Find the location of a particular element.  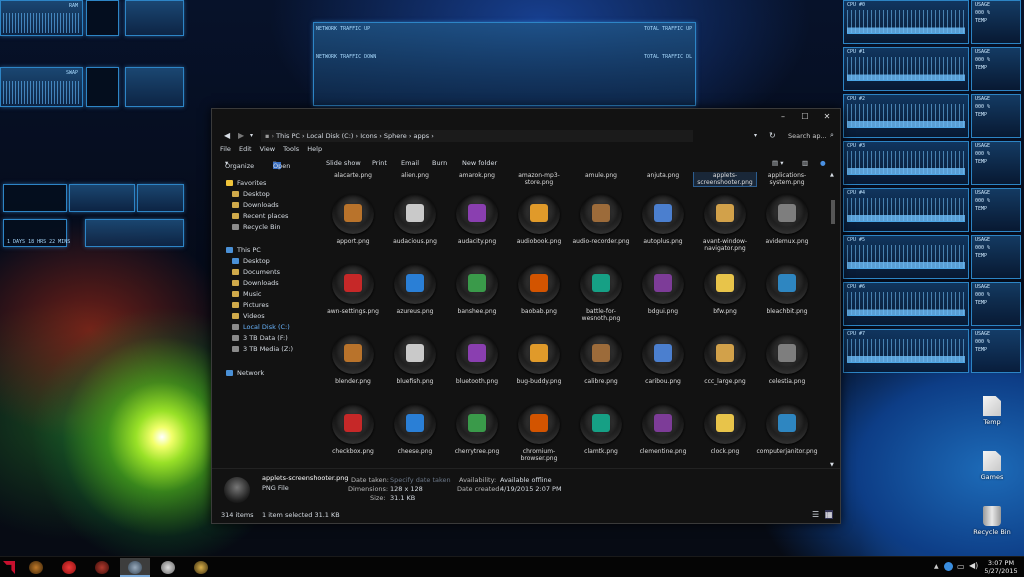

file-item: avant-window-navigator.png is located at coordinates (725, 223).